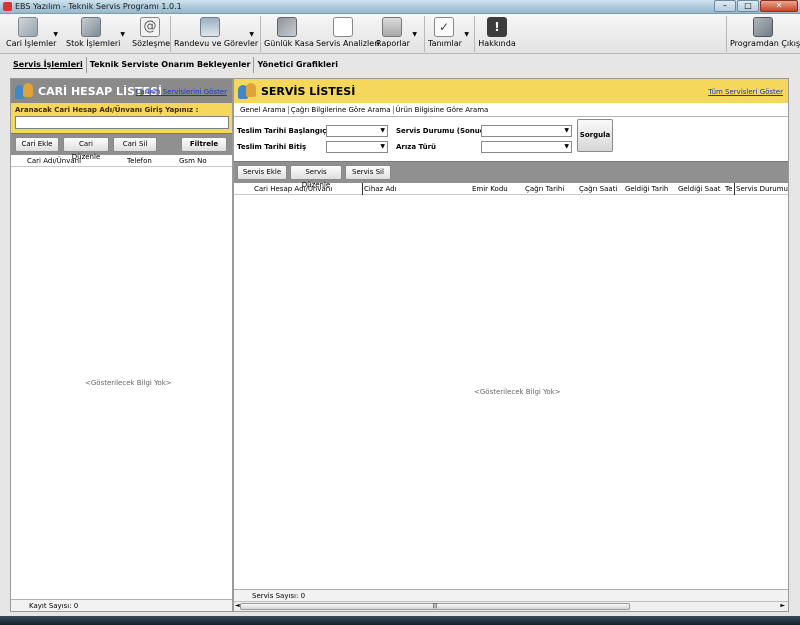  I want to click on toolbar-label: Servis Analizleri, so click(348, 43).